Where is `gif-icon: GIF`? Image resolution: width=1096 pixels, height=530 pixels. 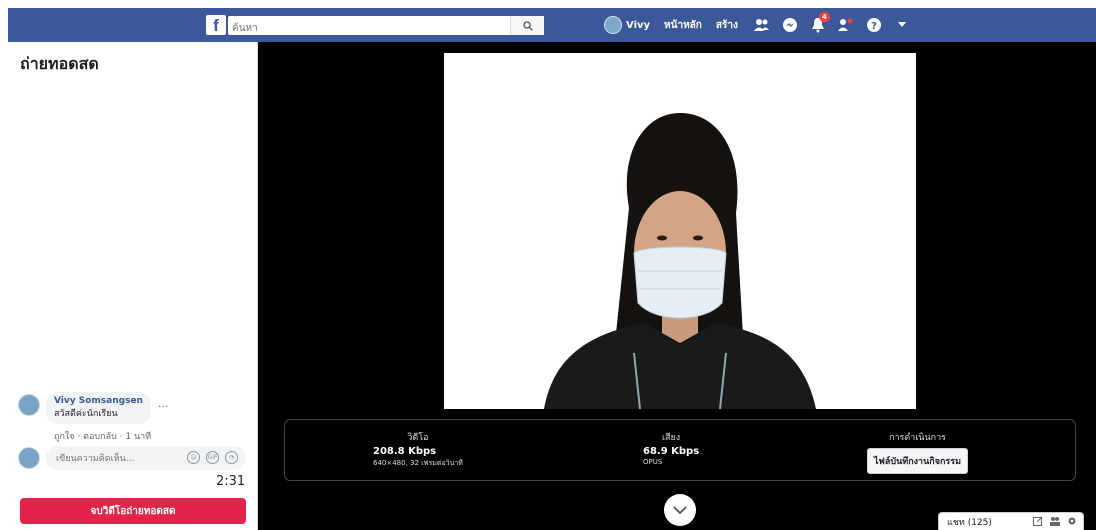 gif-icon: GIF is located at coordinates (212, 457).